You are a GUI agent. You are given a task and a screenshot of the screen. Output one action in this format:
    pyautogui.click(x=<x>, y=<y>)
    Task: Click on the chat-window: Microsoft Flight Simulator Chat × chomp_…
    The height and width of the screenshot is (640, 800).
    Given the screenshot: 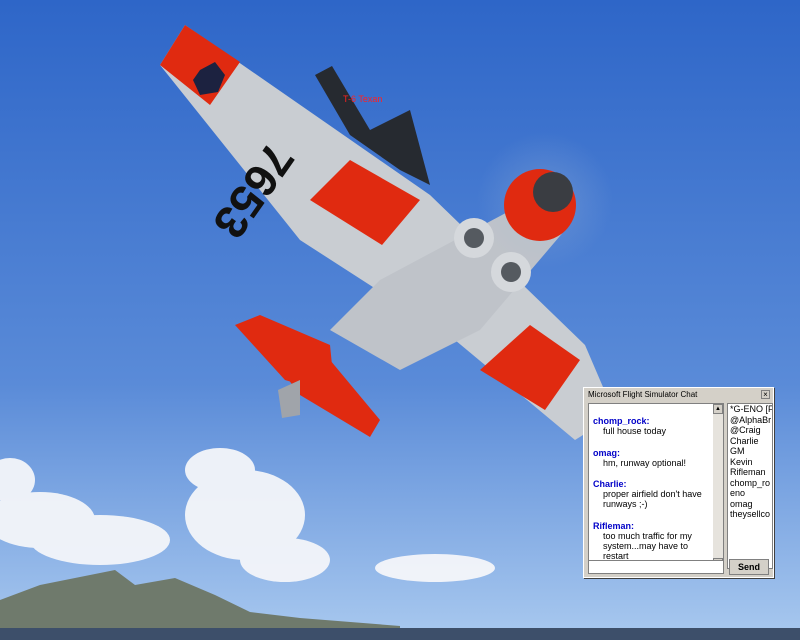 What is the action you would take?
    pyautogui.click(x=678, y=482)
    